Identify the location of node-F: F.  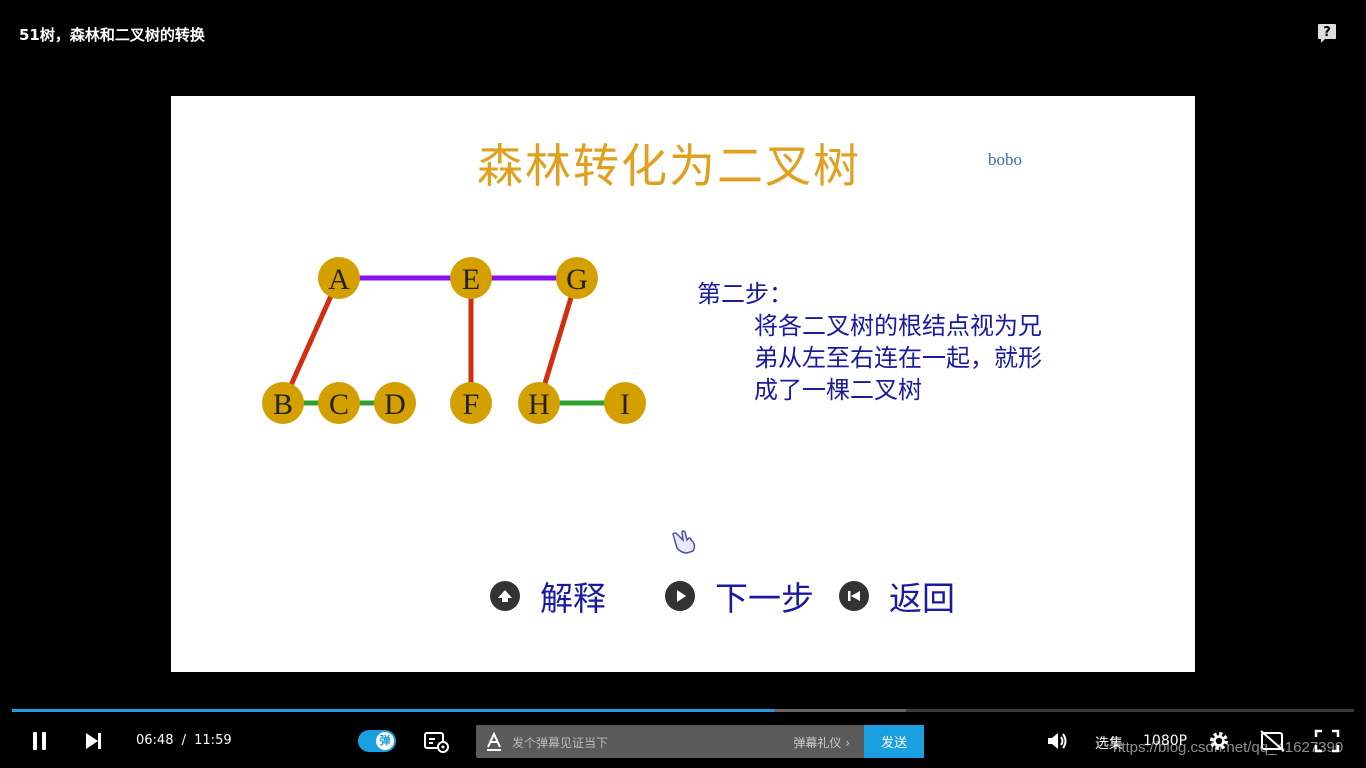
(471, 403).